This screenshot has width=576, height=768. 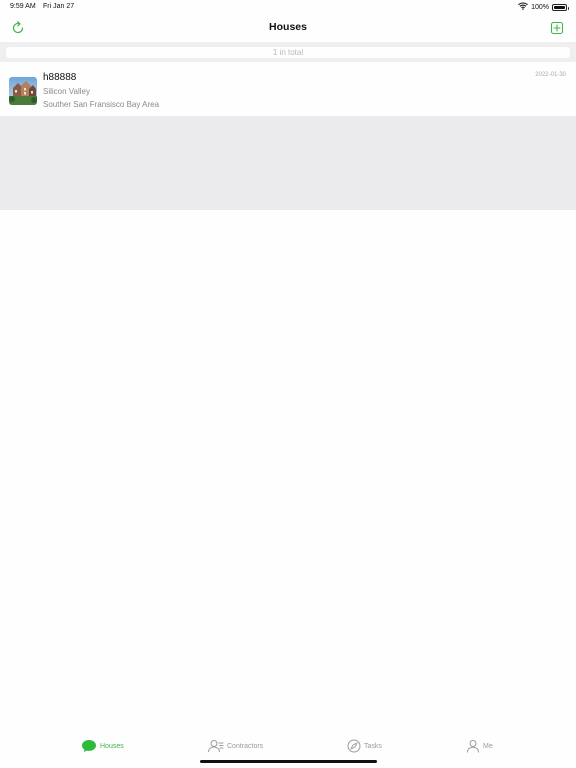 What do you see at coordinates (479, 746) in the screenshot?
I see `tab-me: Me` at bounding box center [479, 746].